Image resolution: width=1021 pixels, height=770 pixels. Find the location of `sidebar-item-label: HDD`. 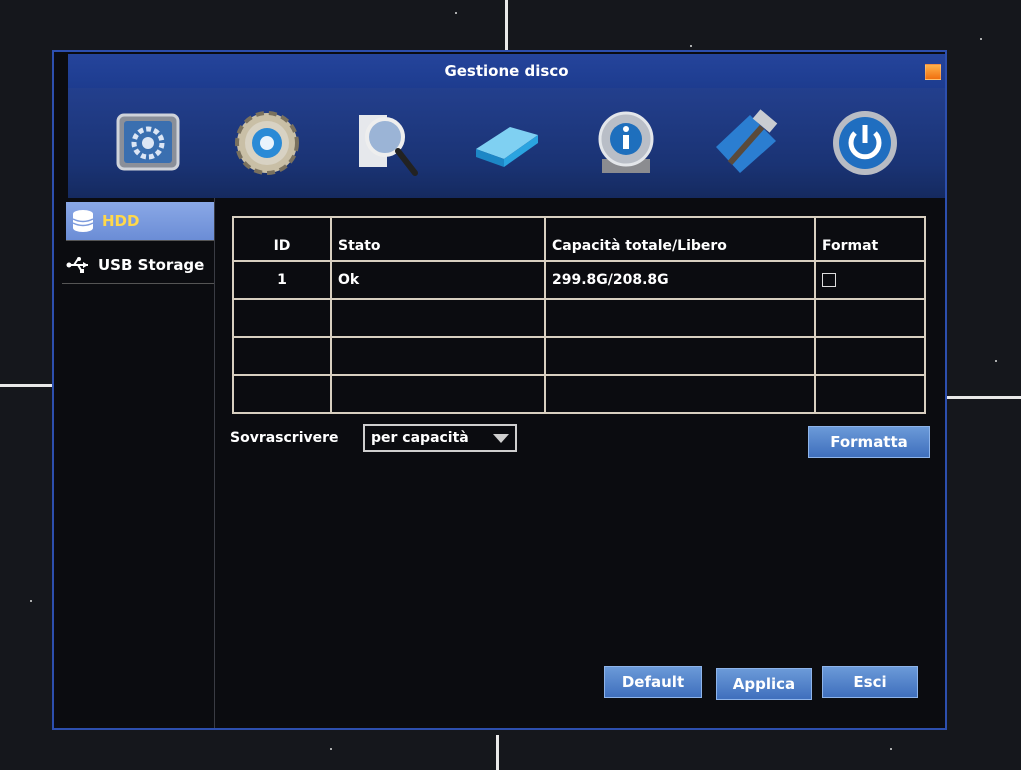

sidebar-item-label: HDD is located at coordinates (121, 221).